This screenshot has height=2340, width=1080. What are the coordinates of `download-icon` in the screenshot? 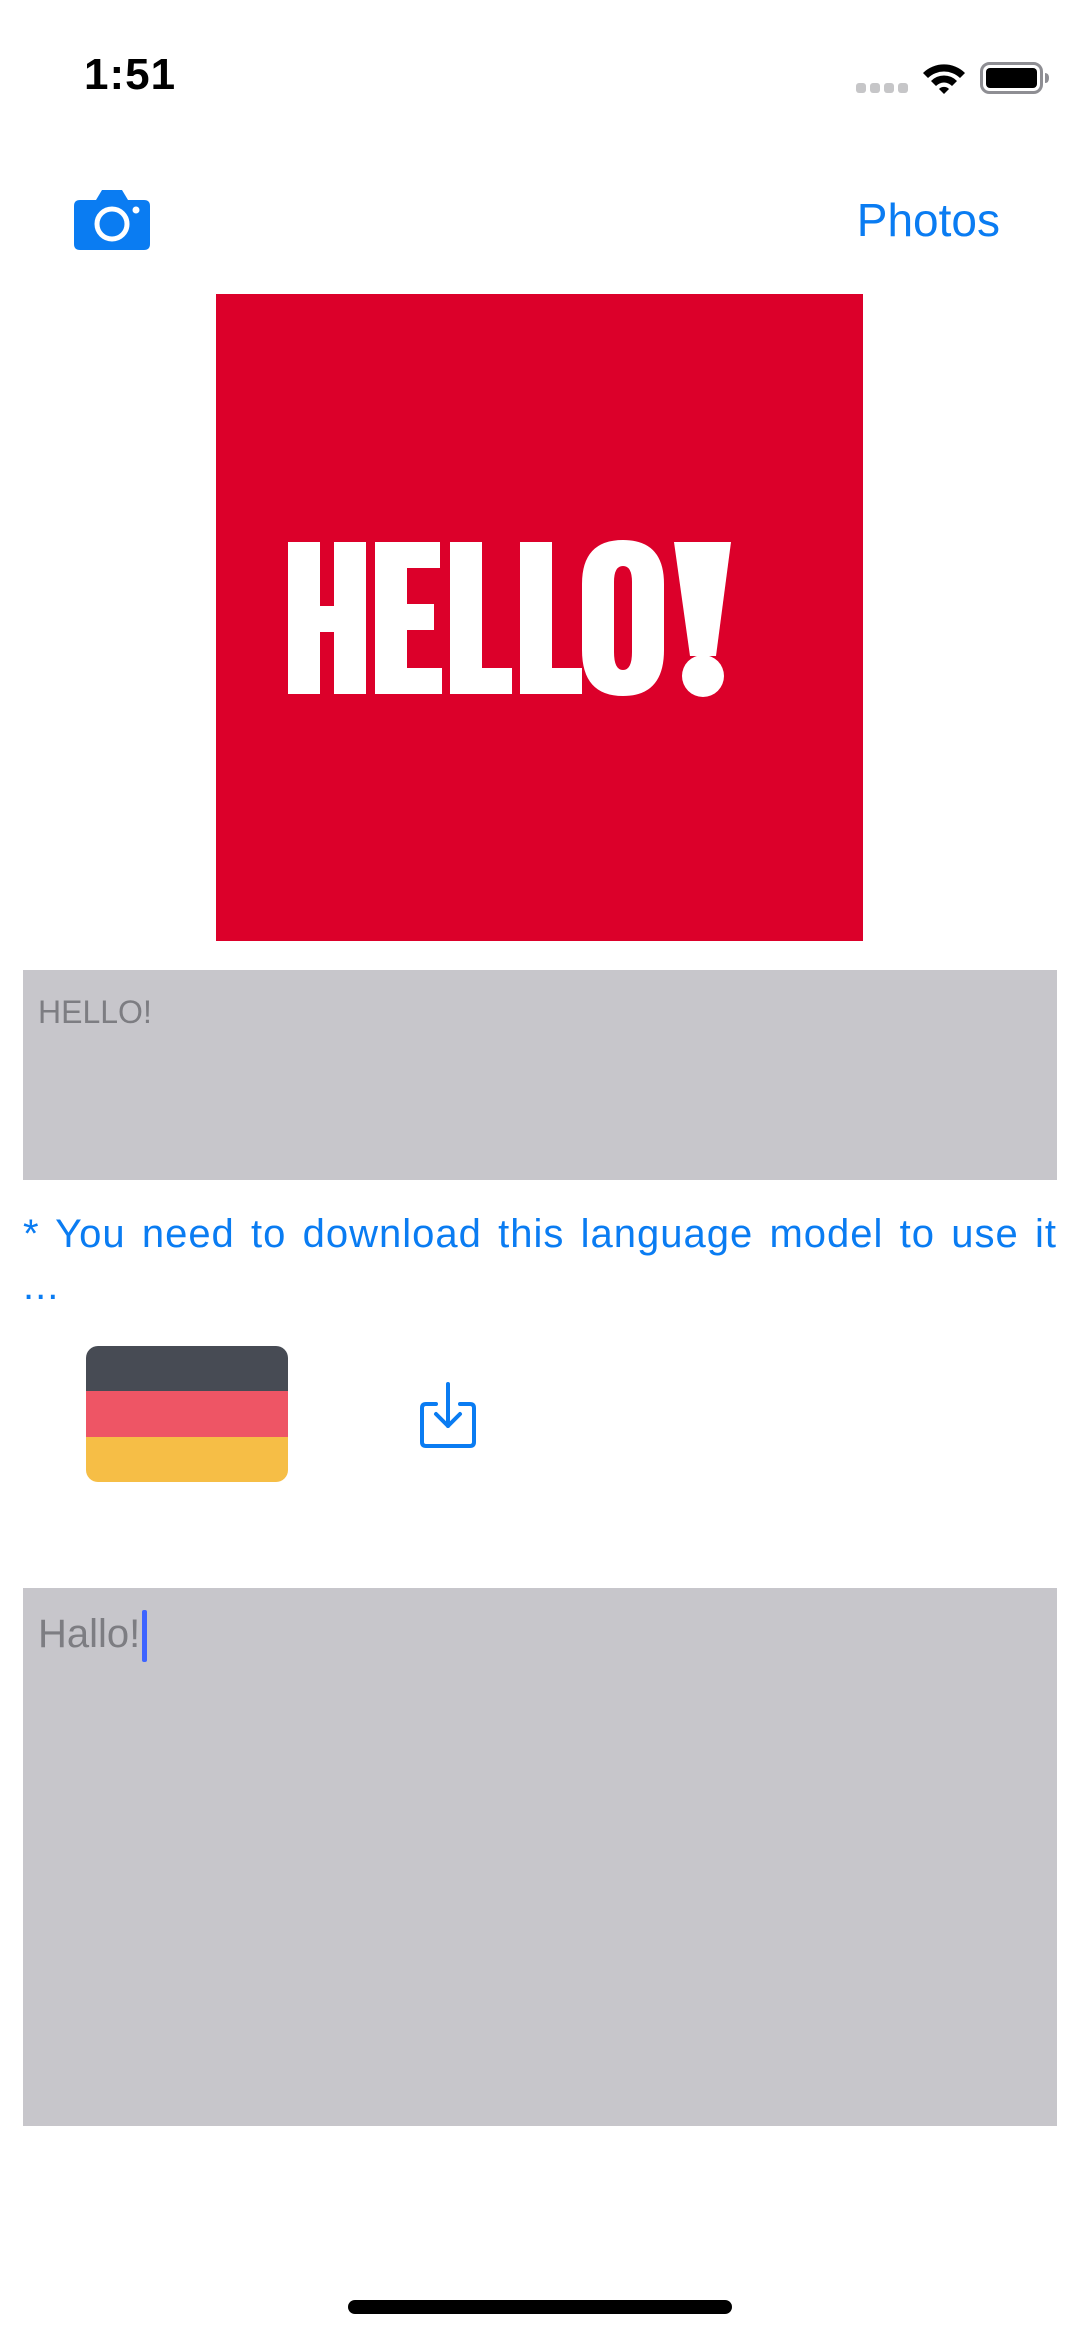 It's located at (448, 1415).